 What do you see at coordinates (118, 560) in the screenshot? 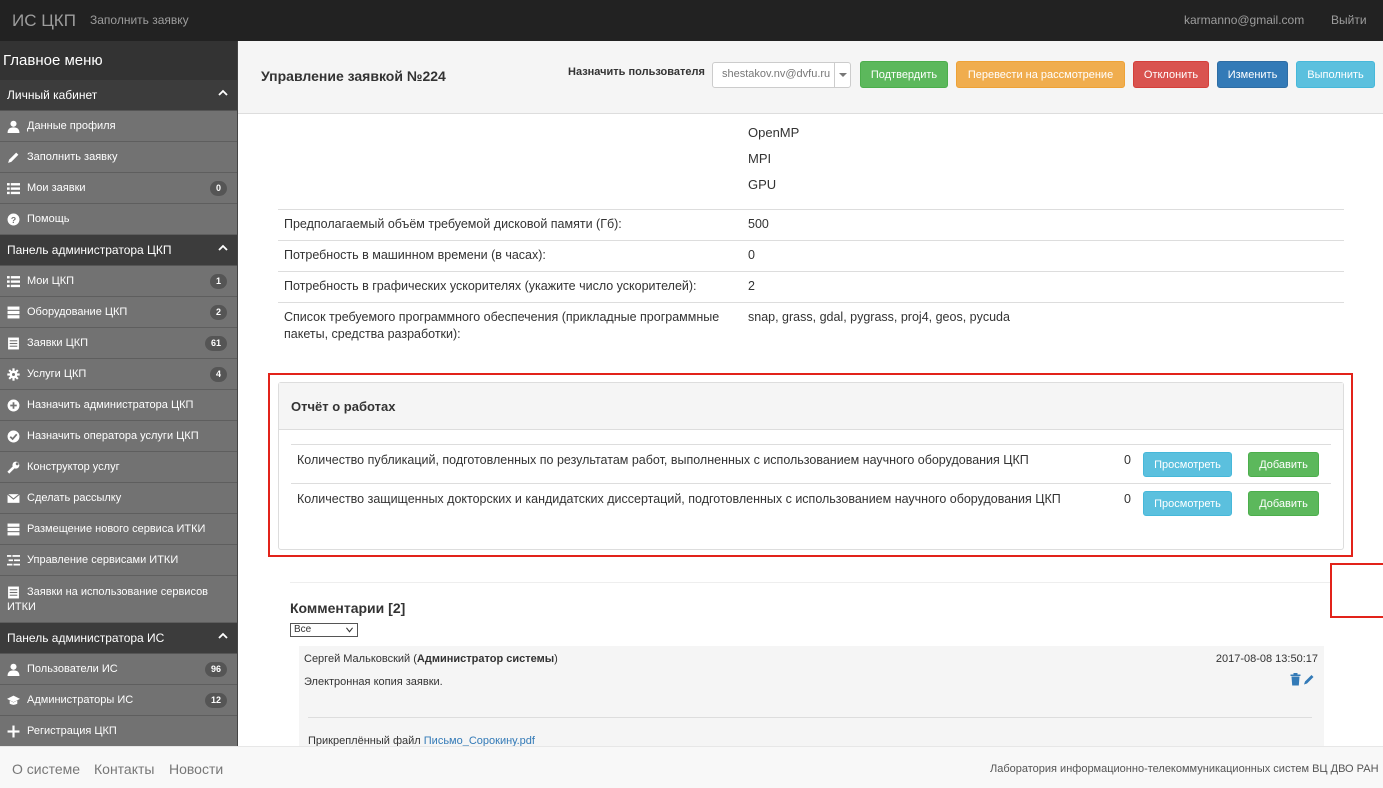
I see `sidebar-item-manage-services: Управление сервисами ИТКИ` at bounding box center [118, 560].